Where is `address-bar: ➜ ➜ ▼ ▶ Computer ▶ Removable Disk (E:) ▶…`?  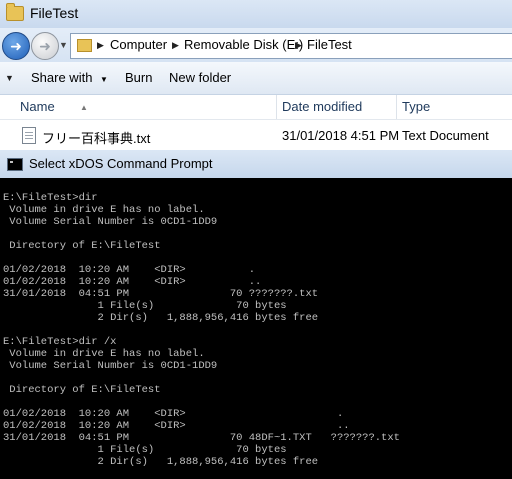
address-bar: ➜ ➜ ▼ ▶ Computer ▶ Removable Disk (E:) ▶… is located at coordinates (256, 45).